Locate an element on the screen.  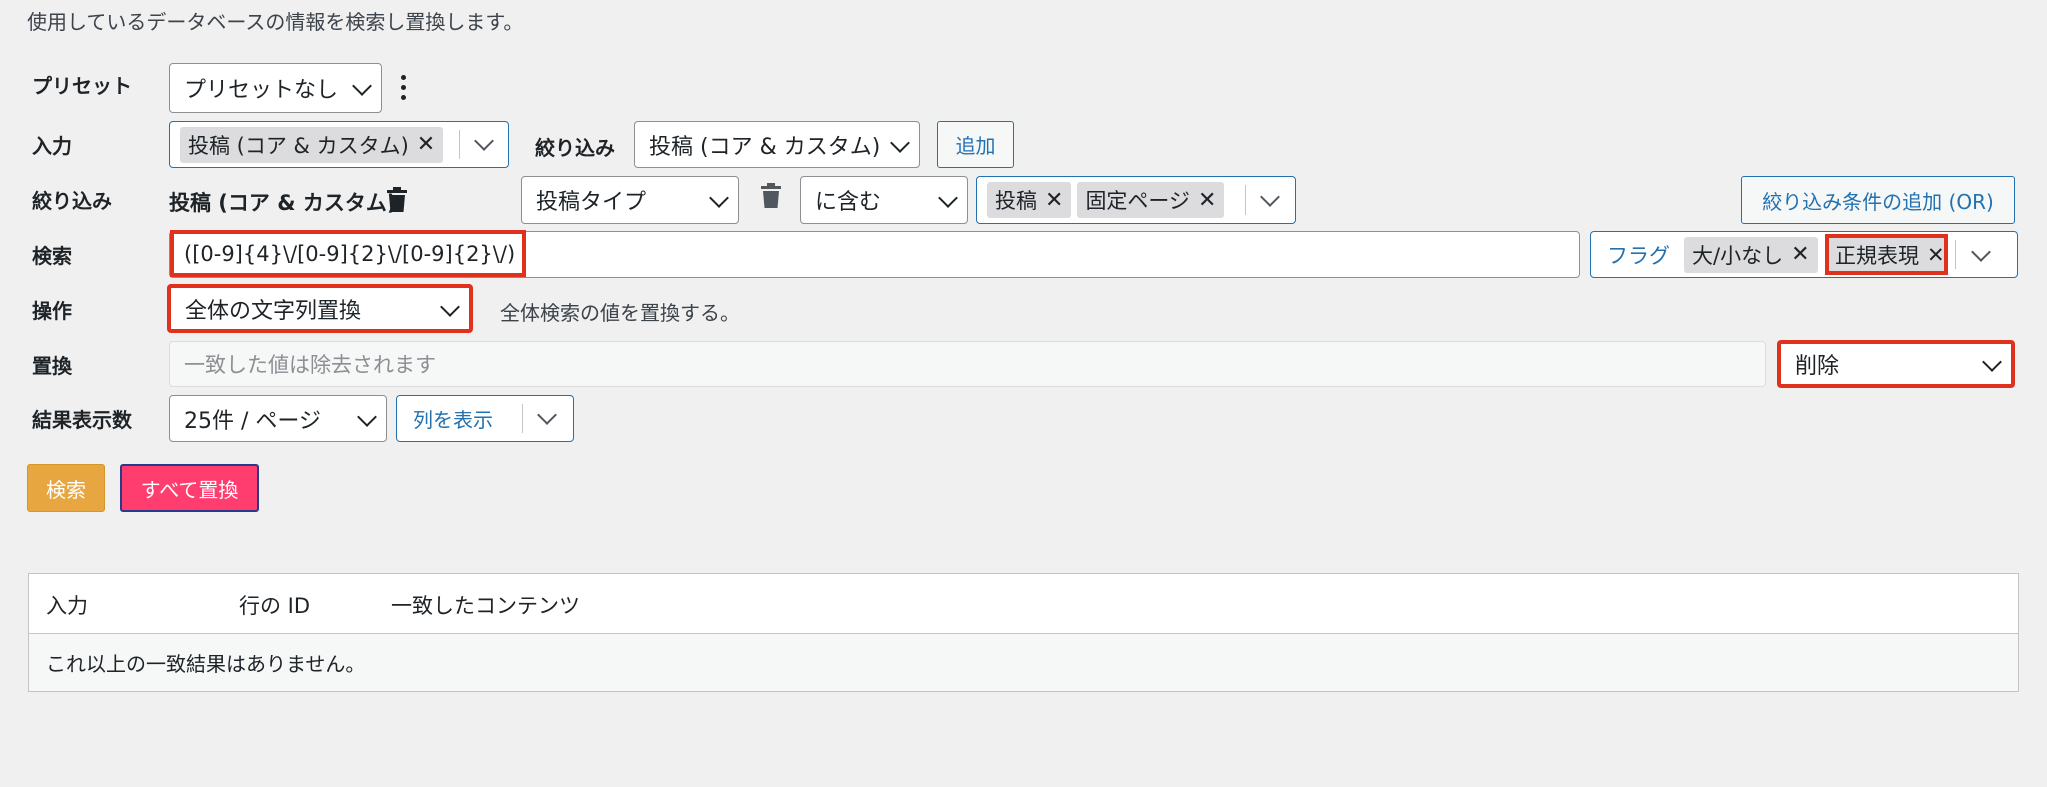
add-or-condition-button: 絞り込み条件の追加 (OR) is located at coordinates (1878, 200).